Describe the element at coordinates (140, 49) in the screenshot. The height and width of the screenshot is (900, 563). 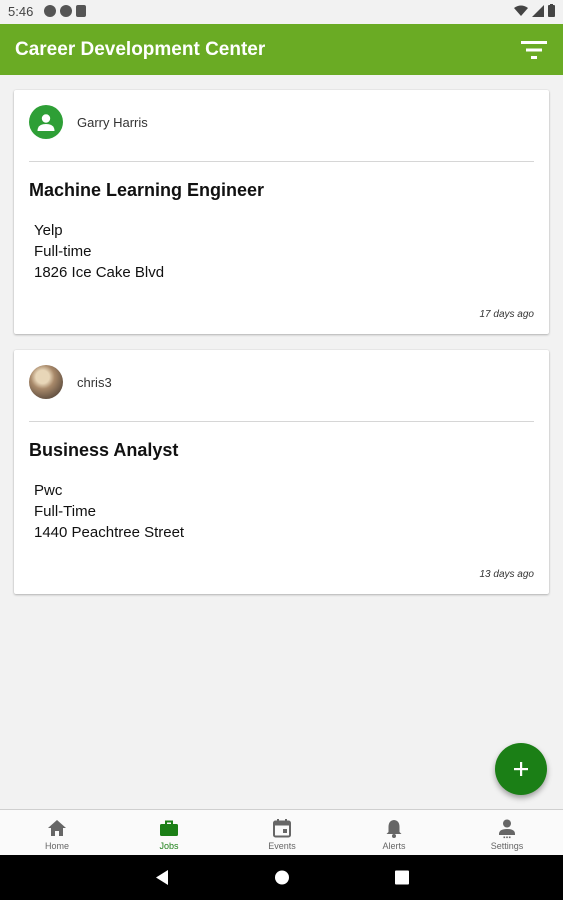
I see `app-title: Career Development Center` at that location.